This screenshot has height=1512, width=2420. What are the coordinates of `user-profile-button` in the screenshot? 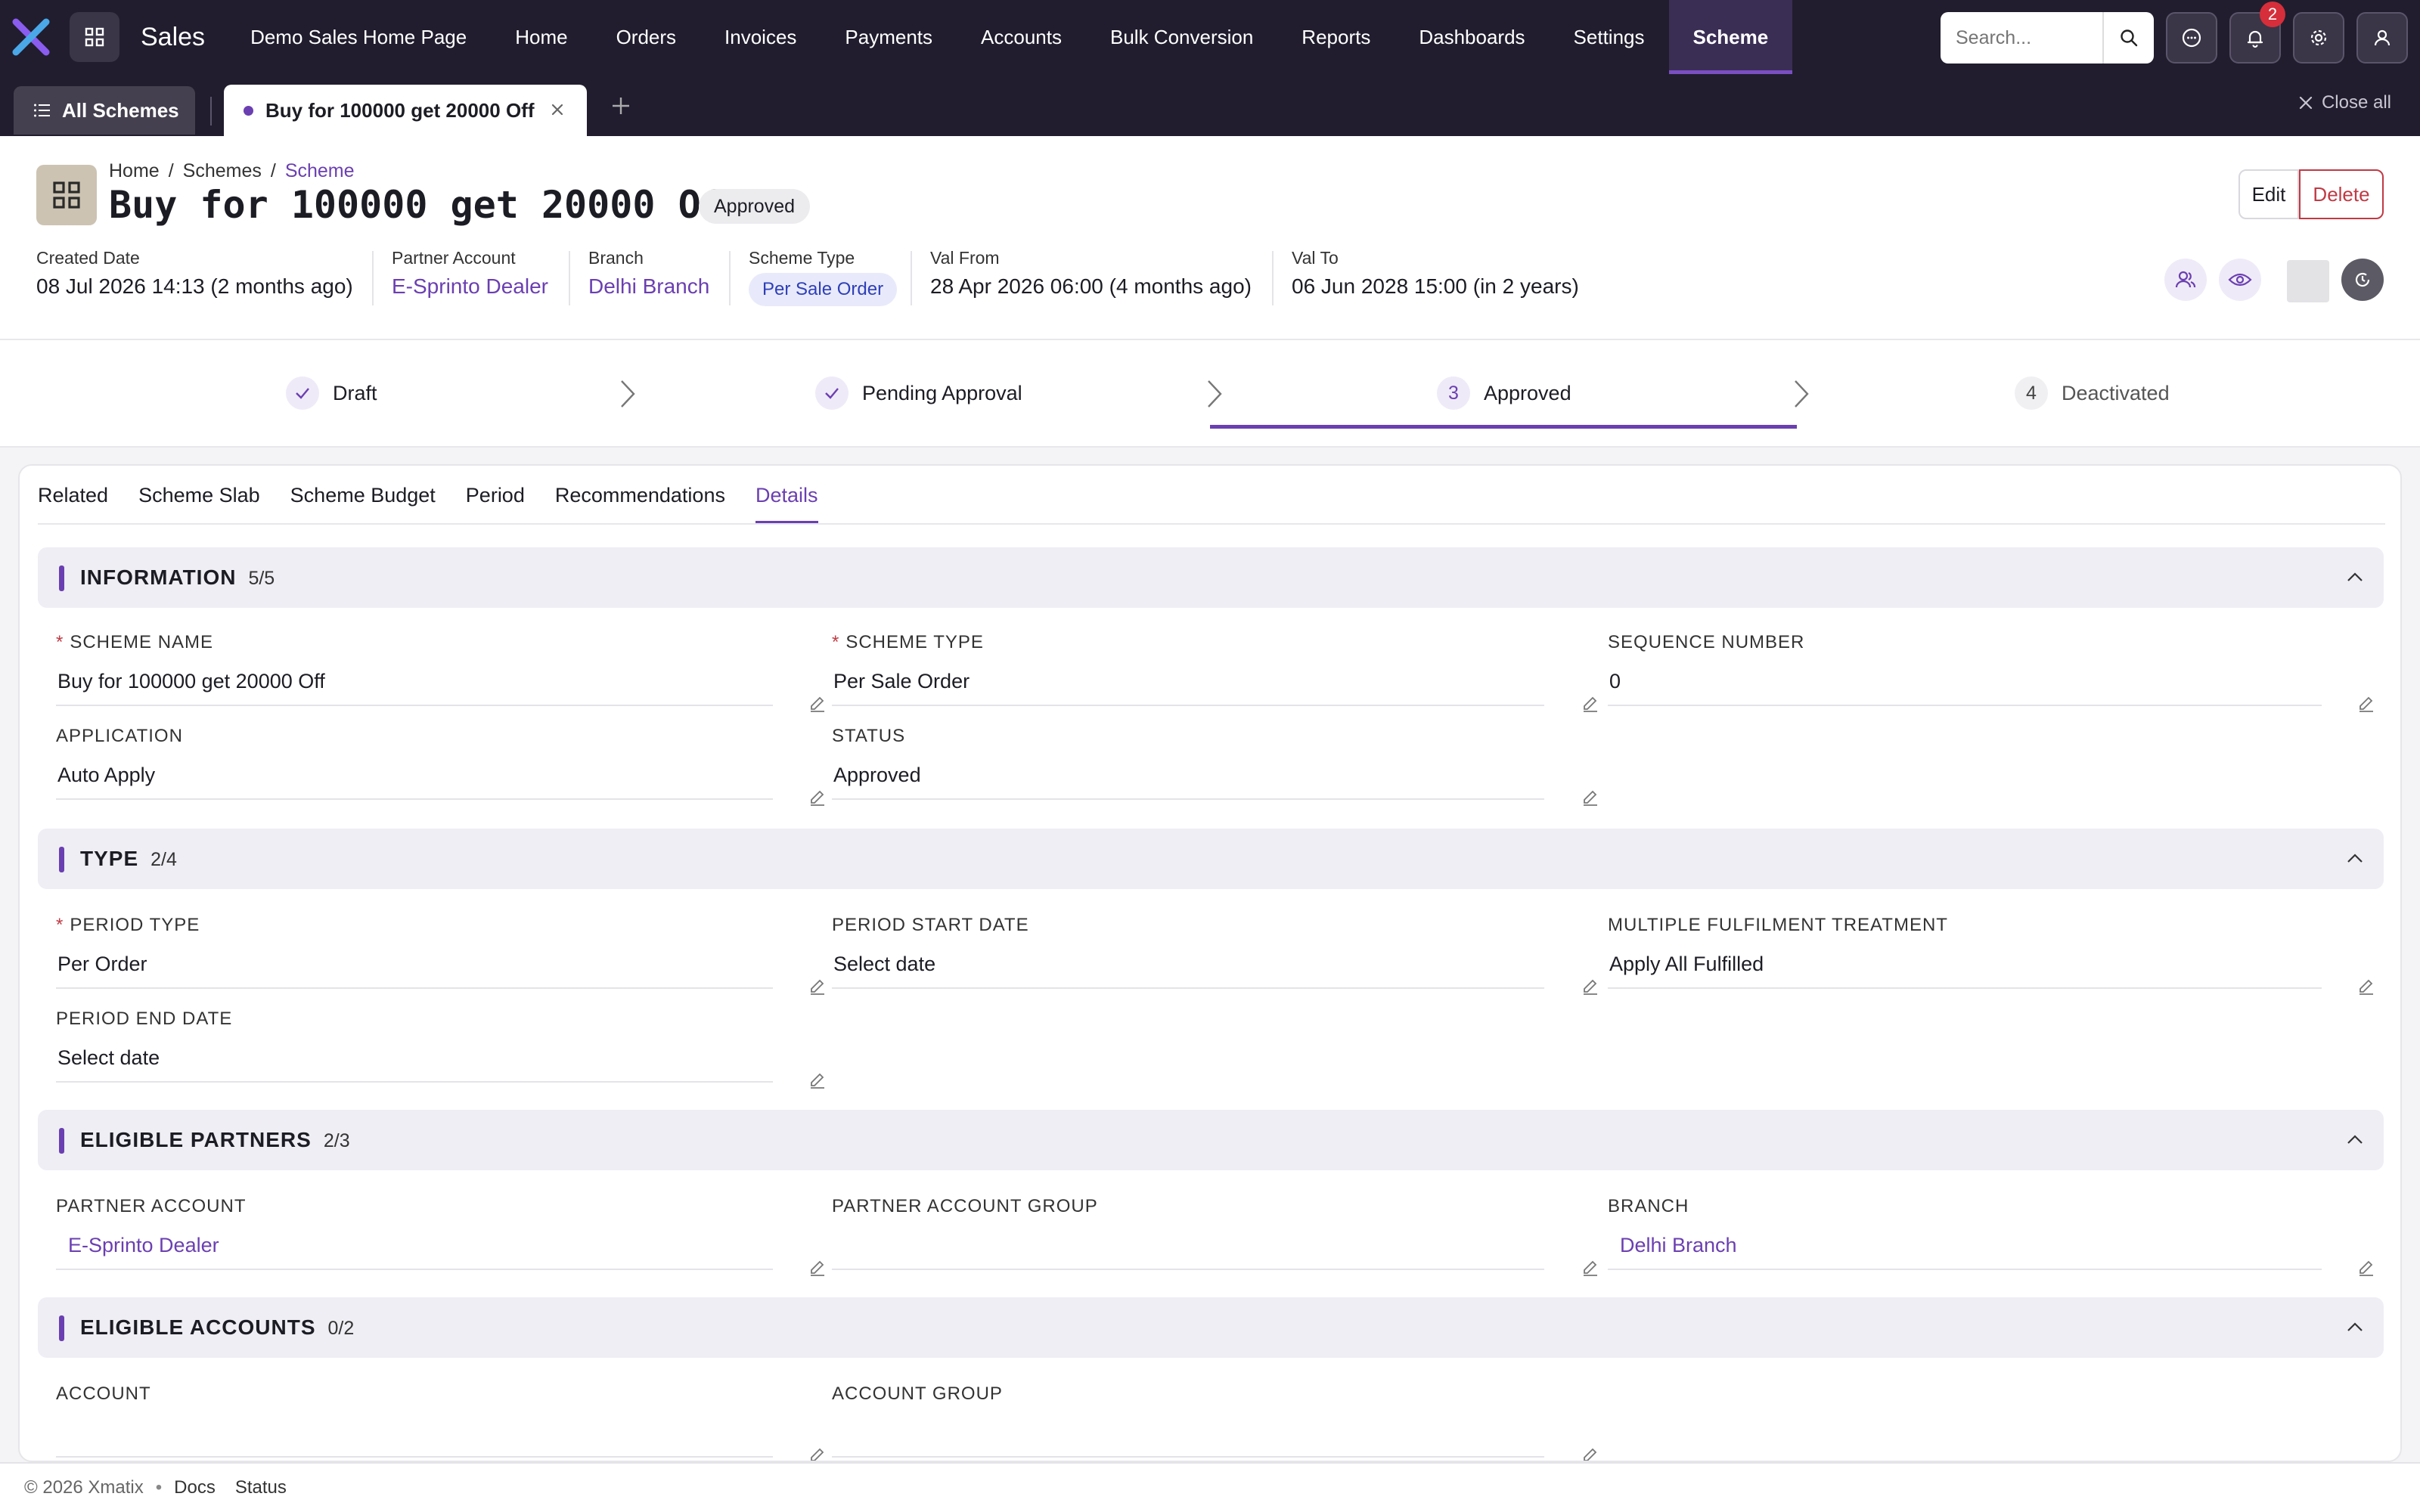 It's located at (2382, 38).